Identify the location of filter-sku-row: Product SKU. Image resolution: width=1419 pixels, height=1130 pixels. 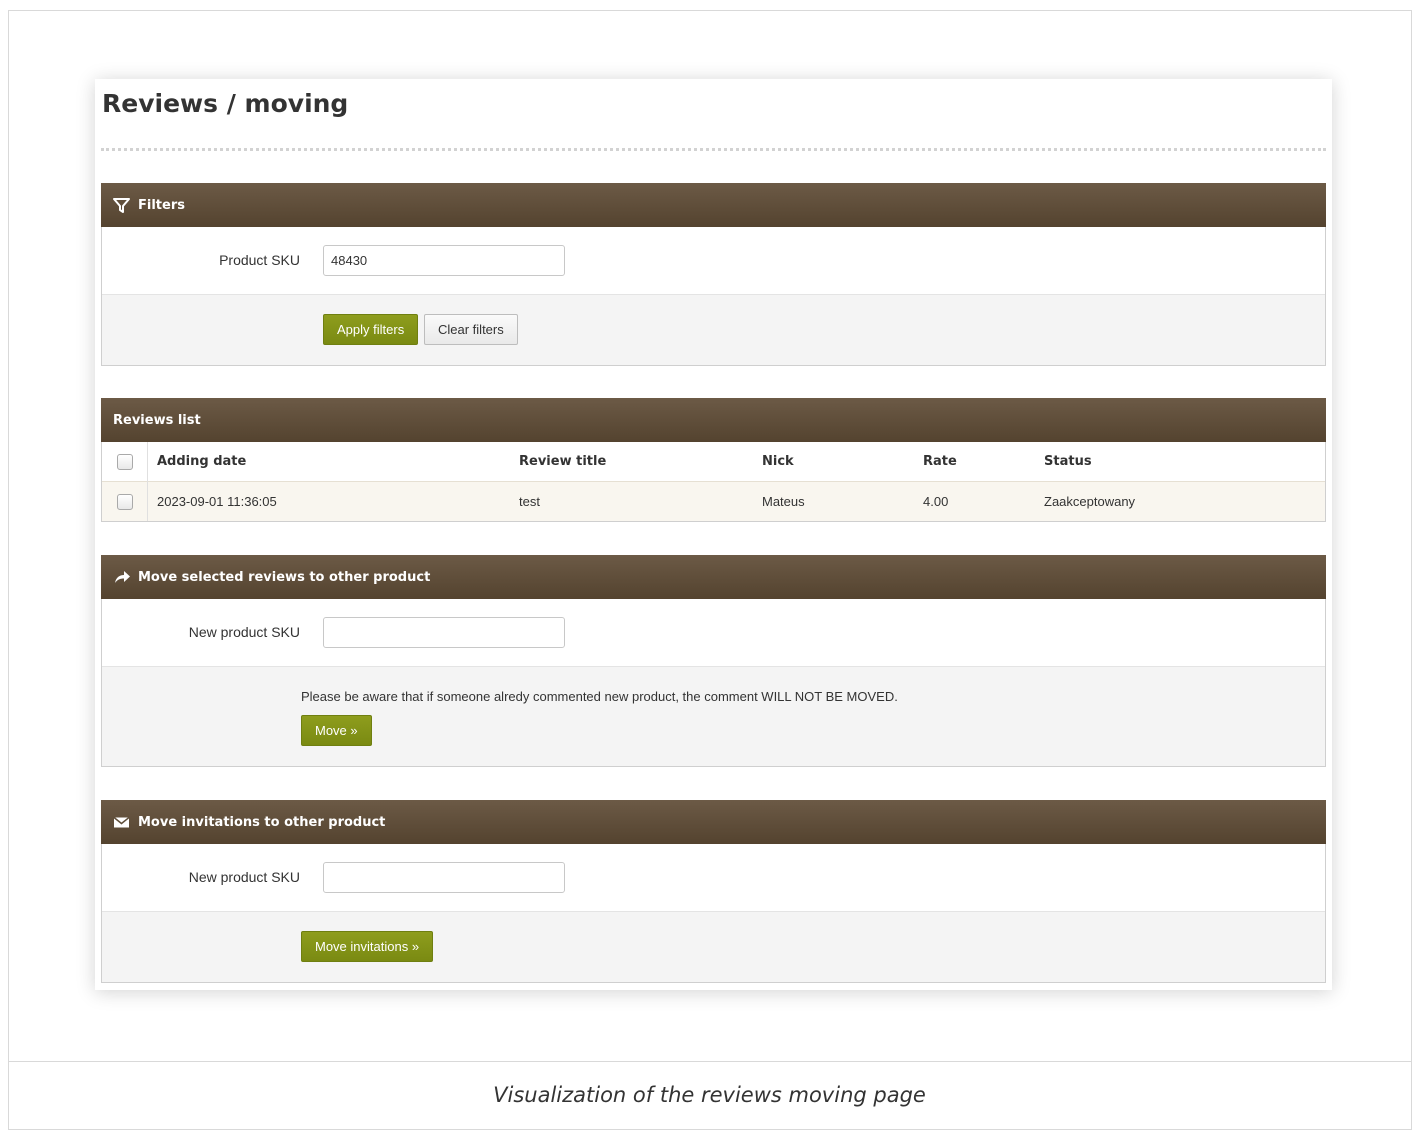
(713, 261).